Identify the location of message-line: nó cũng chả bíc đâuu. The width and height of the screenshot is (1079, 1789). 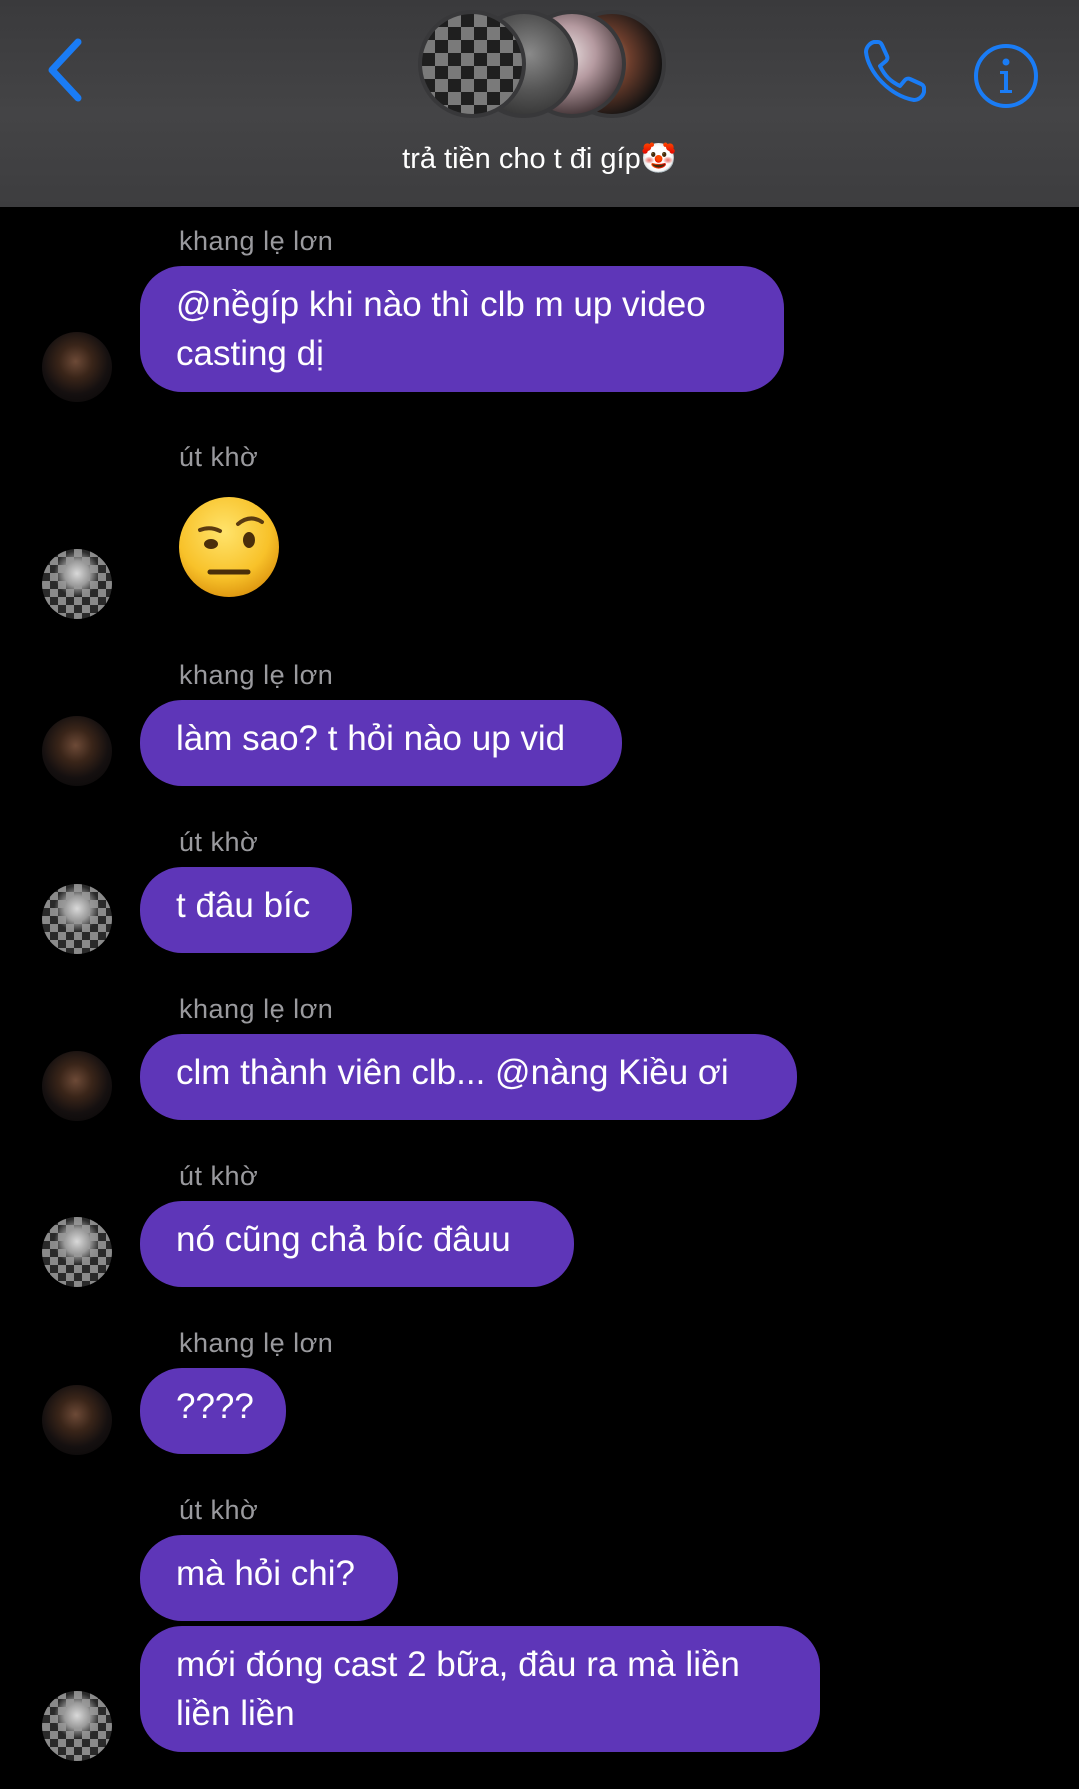
(343, 1239).